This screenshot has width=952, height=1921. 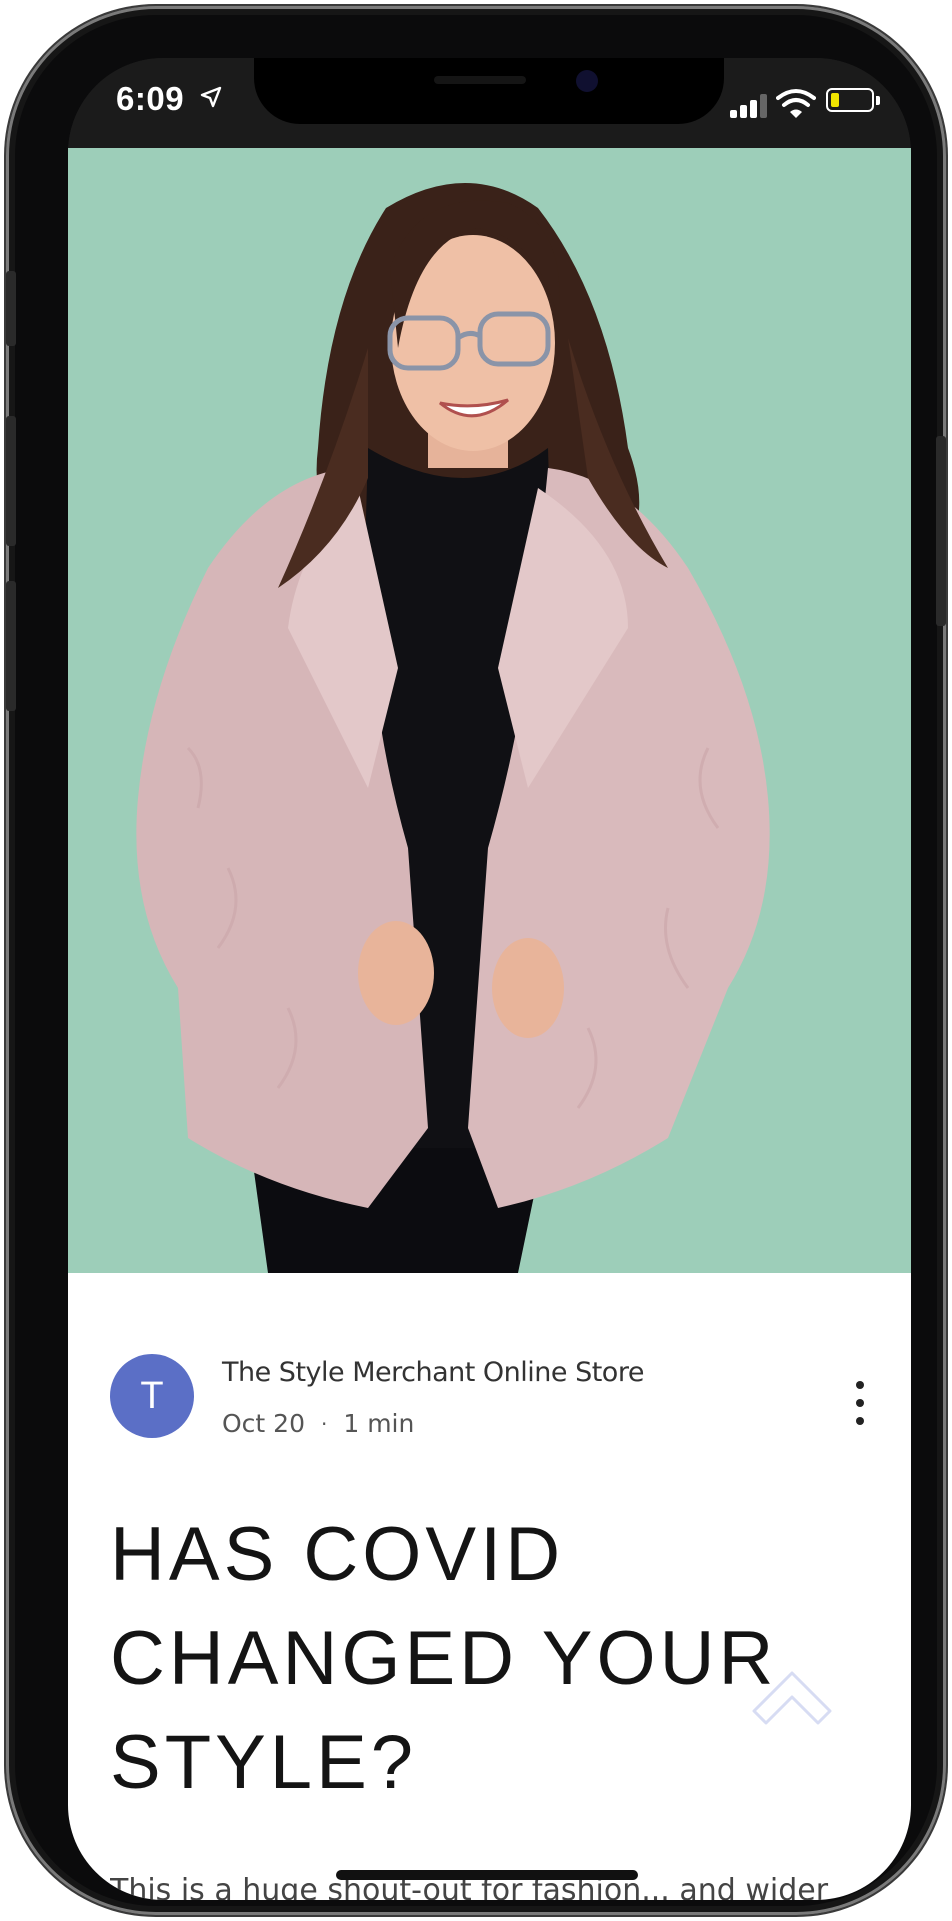 I want to click on battery-icon, so click(x=850, y=100).